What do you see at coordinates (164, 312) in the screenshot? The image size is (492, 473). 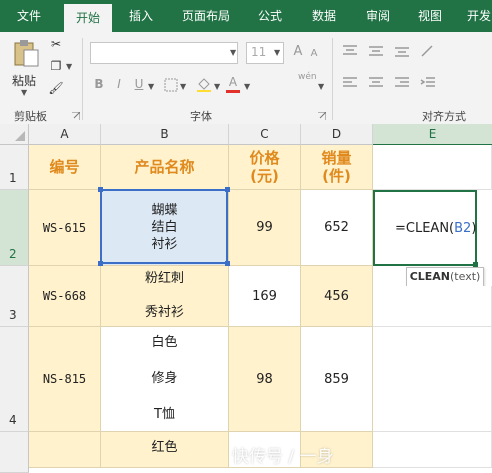 I see `cell-text: 秀衬衫` at bounding box center [164, 312].